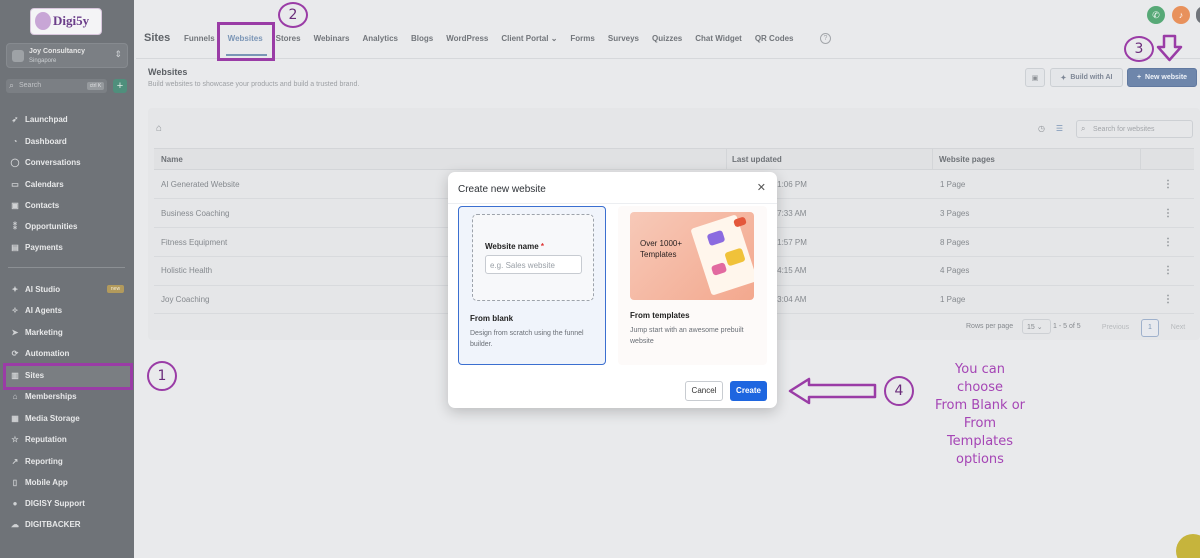  I want to click on sidebar-search: ⌕ Search ctrl K, so click(56, 86).